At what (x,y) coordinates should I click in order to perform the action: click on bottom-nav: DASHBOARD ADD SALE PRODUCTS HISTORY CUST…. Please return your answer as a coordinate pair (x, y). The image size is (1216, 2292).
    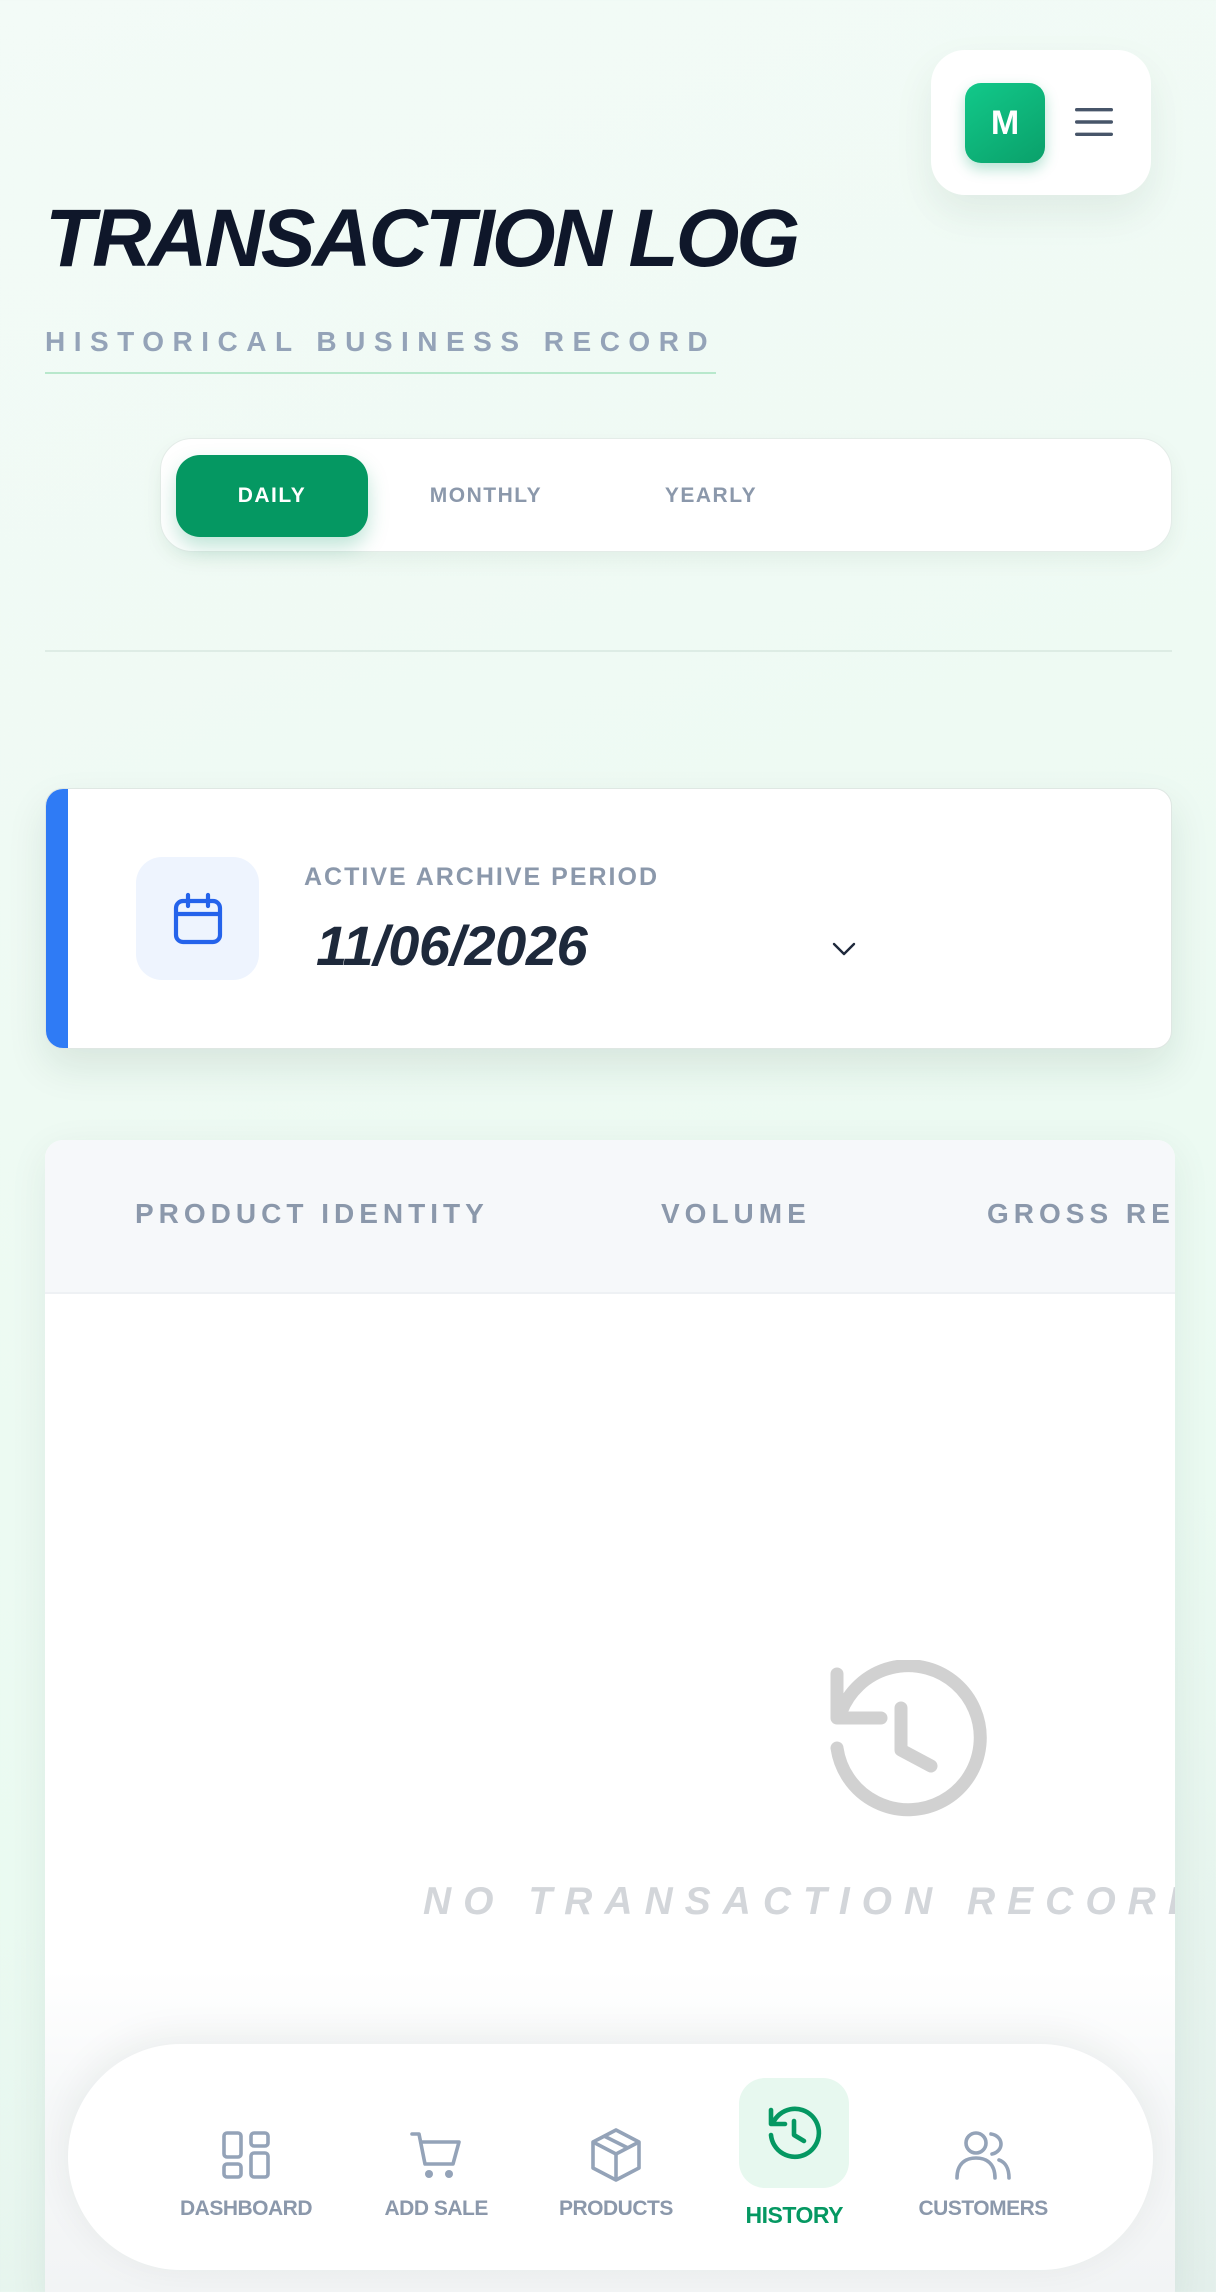
    Looking at the image, I should click on (610, 2157).